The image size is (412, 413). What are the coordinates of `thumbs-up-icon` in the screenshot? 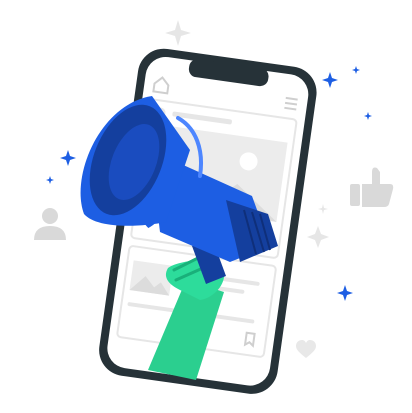 It's located at (372, 187).